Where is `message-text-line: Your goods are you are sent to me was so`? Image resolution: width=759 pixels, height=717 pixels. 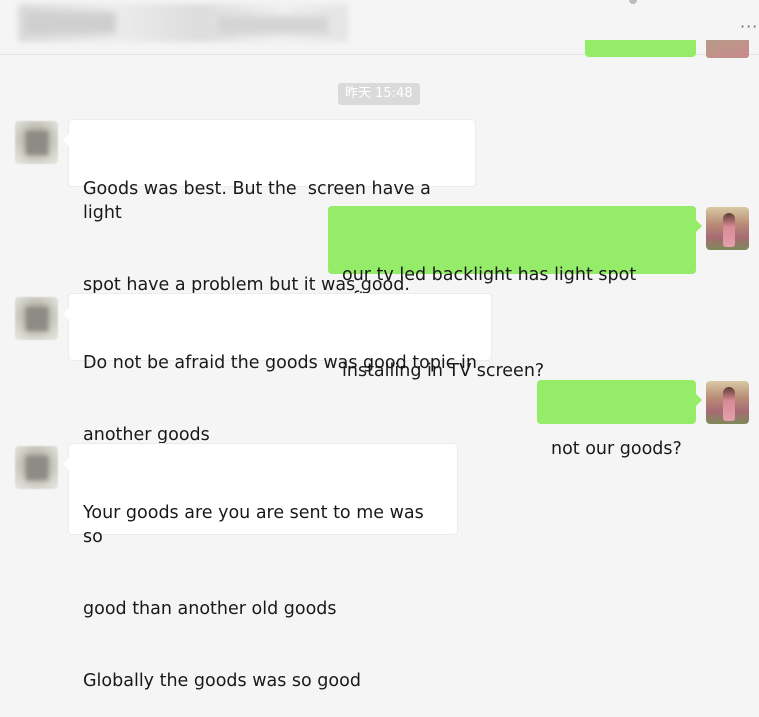
message-text-line: Your goods are you are sent to me was so is located at coordinates (256, 525).